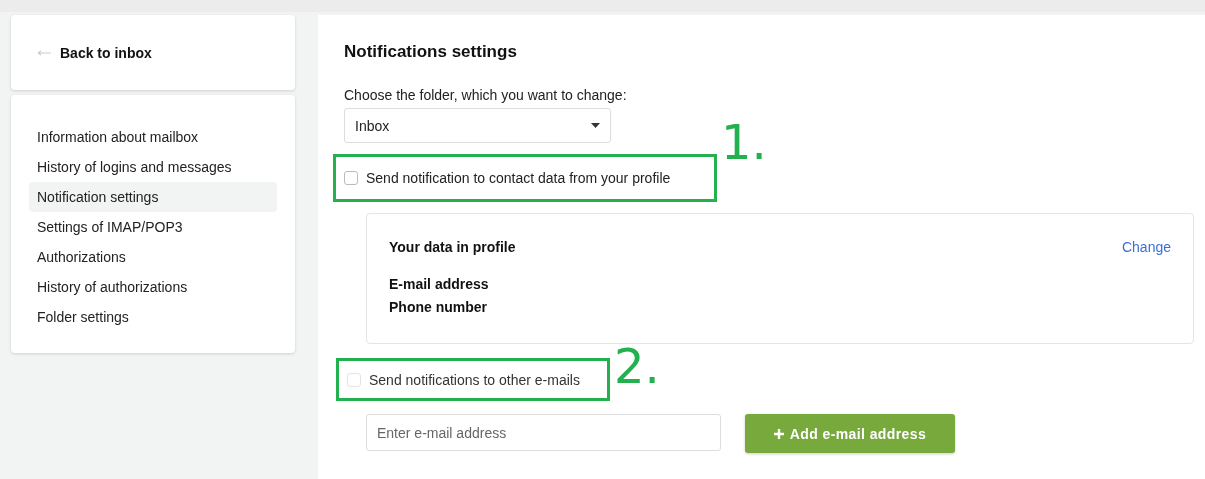 The width and height of the screenshot is (1205, 479). I want to click on sidebar-item: History of logins and messages, so click(153, 167).